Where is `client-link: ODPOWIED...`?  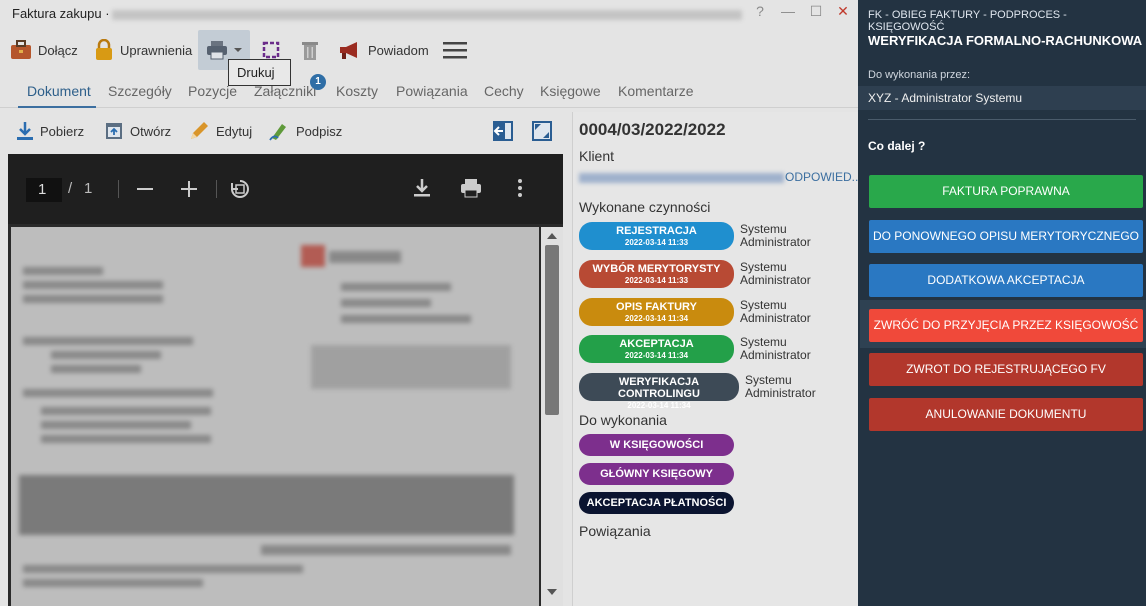
client-link: ODPOWIED... is located at coordinates (823, 177).